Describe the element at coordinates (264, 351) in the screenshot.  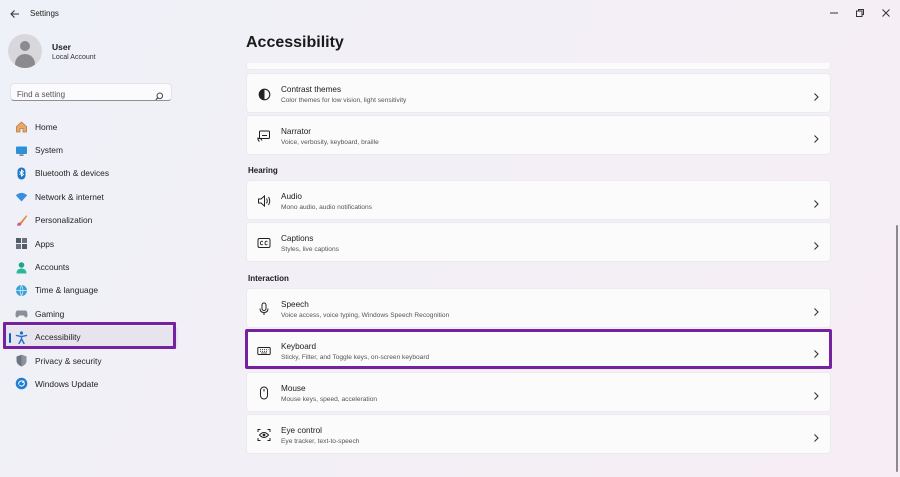
I see `keyboard-icon` at that location.